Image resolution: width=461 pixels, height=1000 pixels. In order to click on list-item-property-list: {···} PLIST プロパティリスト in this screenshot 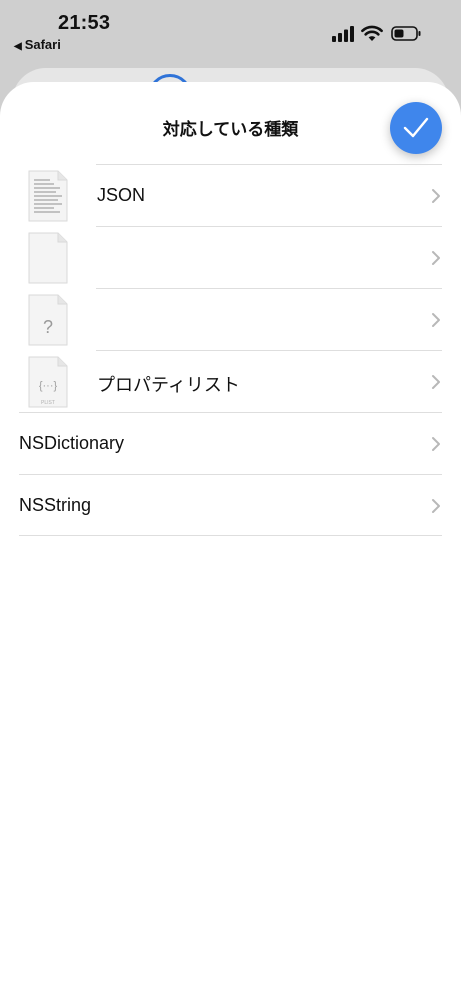, I will do `click(230, 381)`.